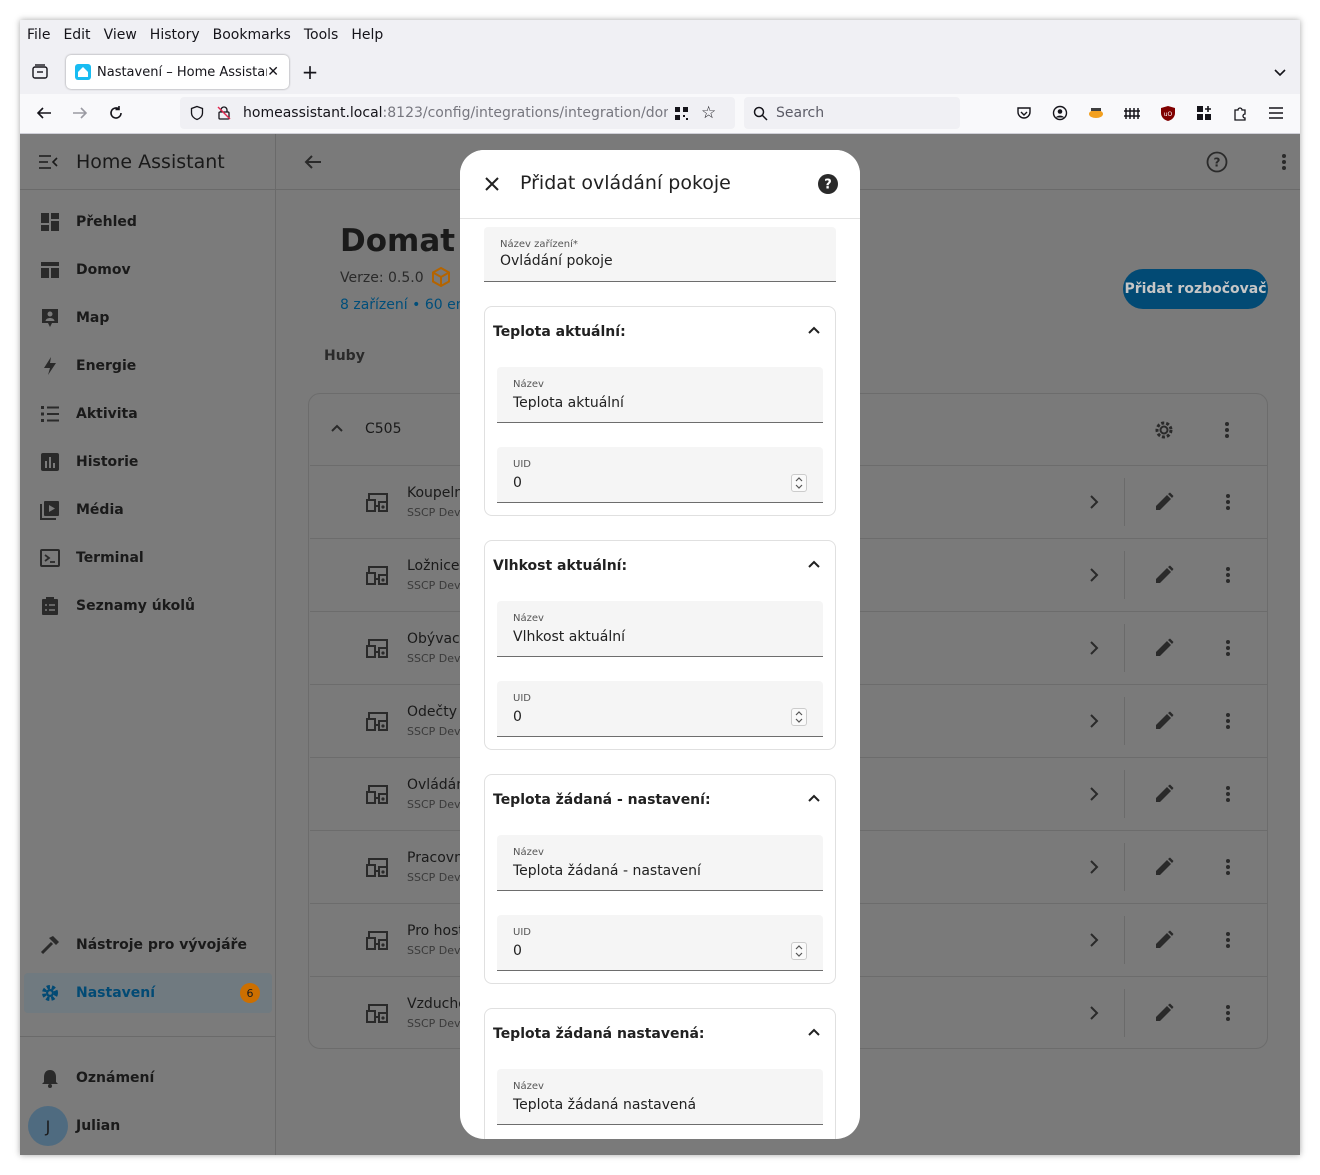 This screenshot has width=1320, height=1175. I want to click on menu-tools: Tools, so click(321, 35).